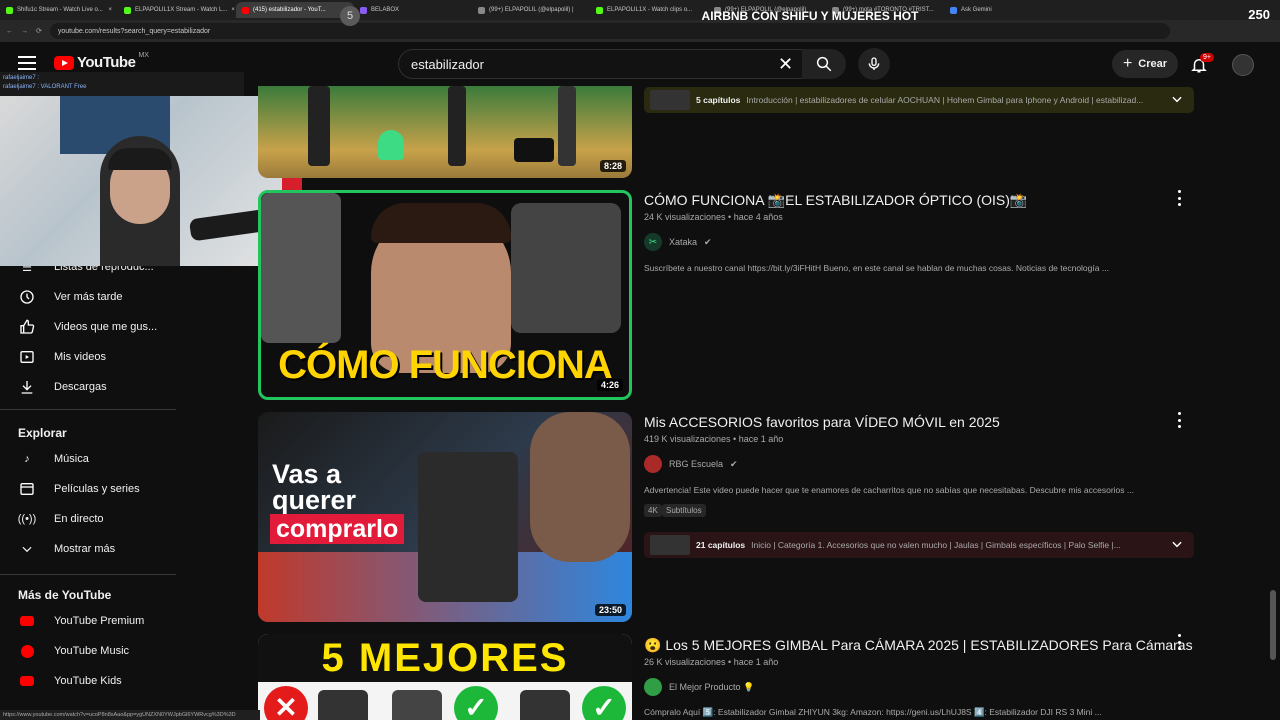  I want to click on android-icon, so click(391, 145).